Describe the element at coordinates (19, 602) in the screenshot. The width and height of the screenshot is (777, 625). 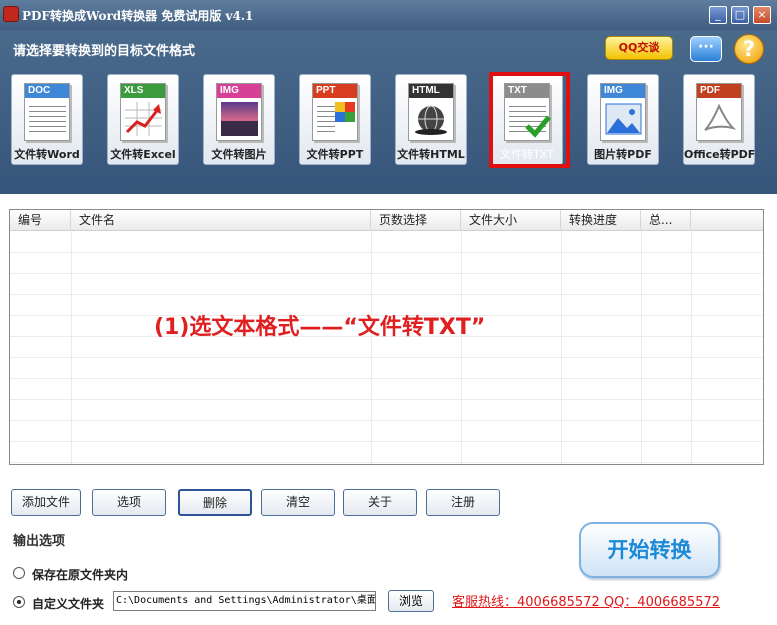
I see `custom-folder-radio` at that location.